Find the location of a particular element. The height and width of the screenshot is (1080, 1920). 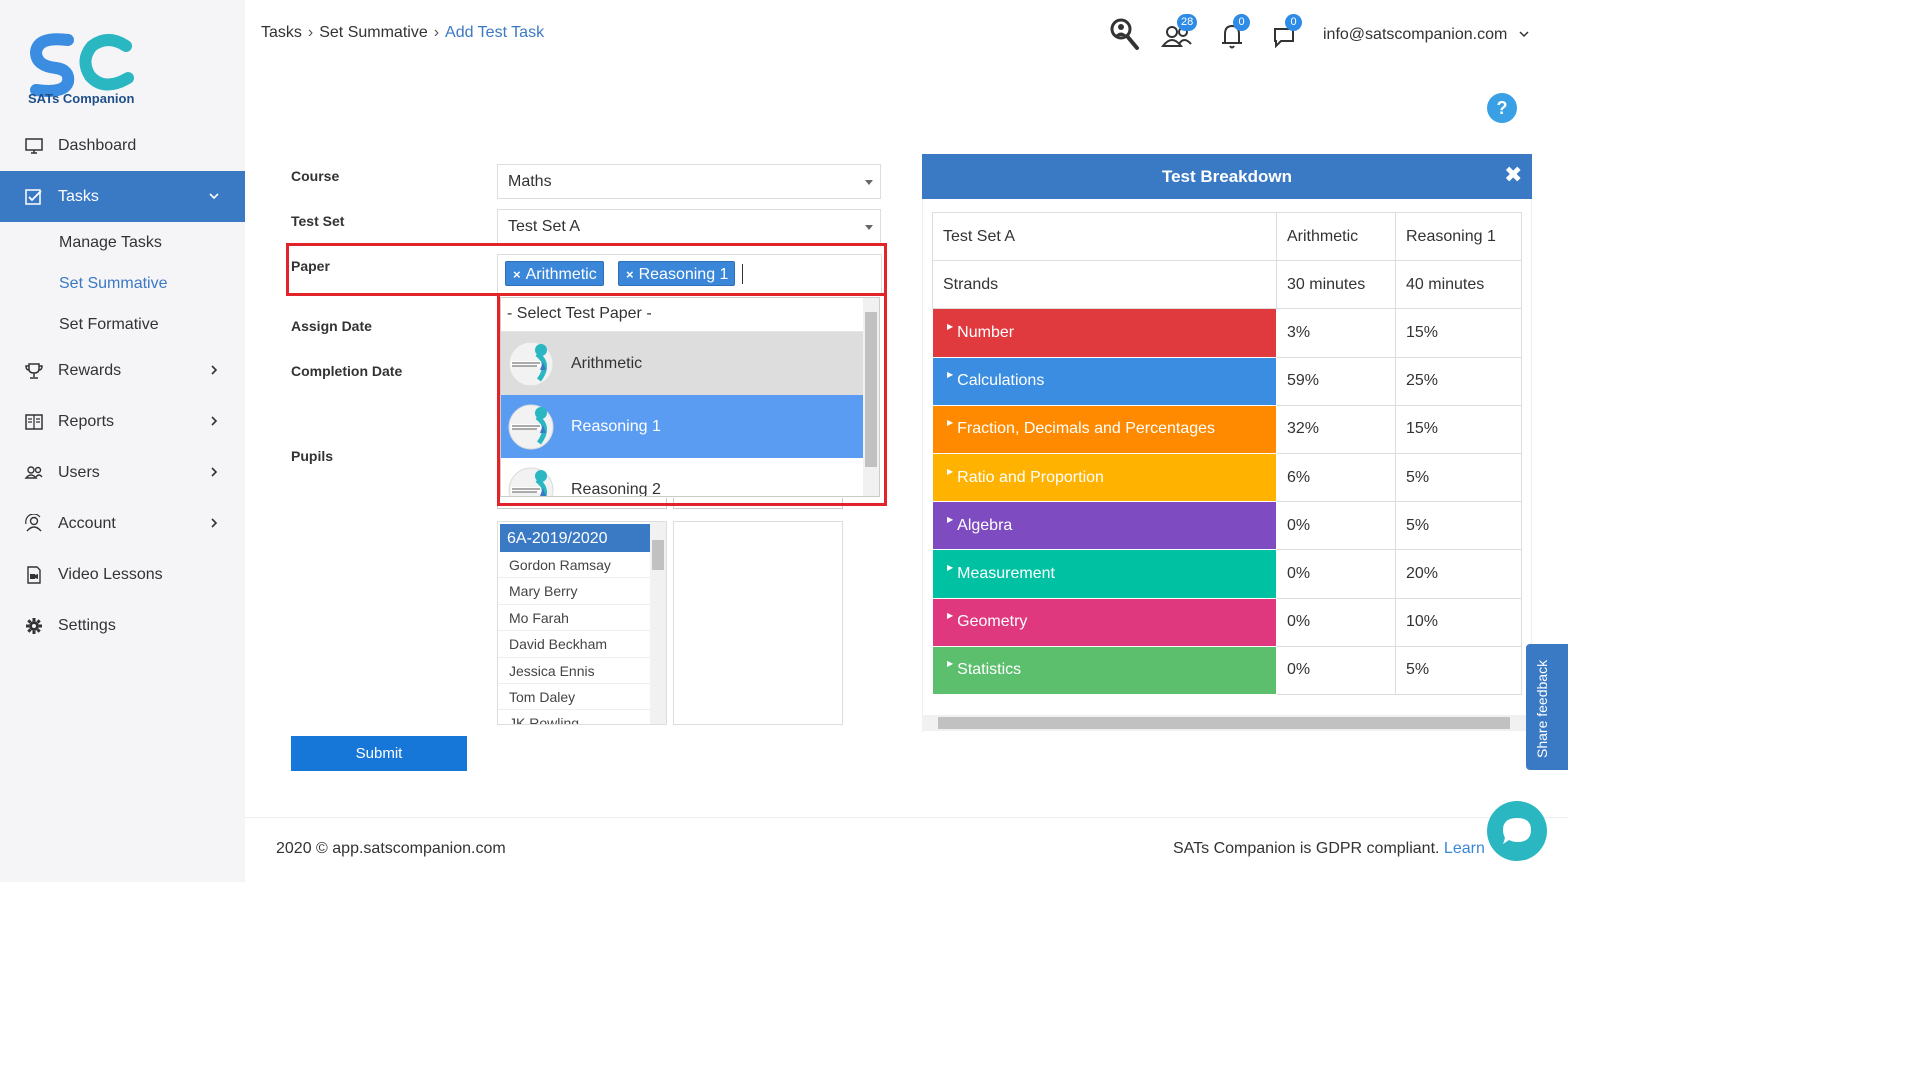

sidebar-item-reports: Reports is located at coordinates (122, 421).